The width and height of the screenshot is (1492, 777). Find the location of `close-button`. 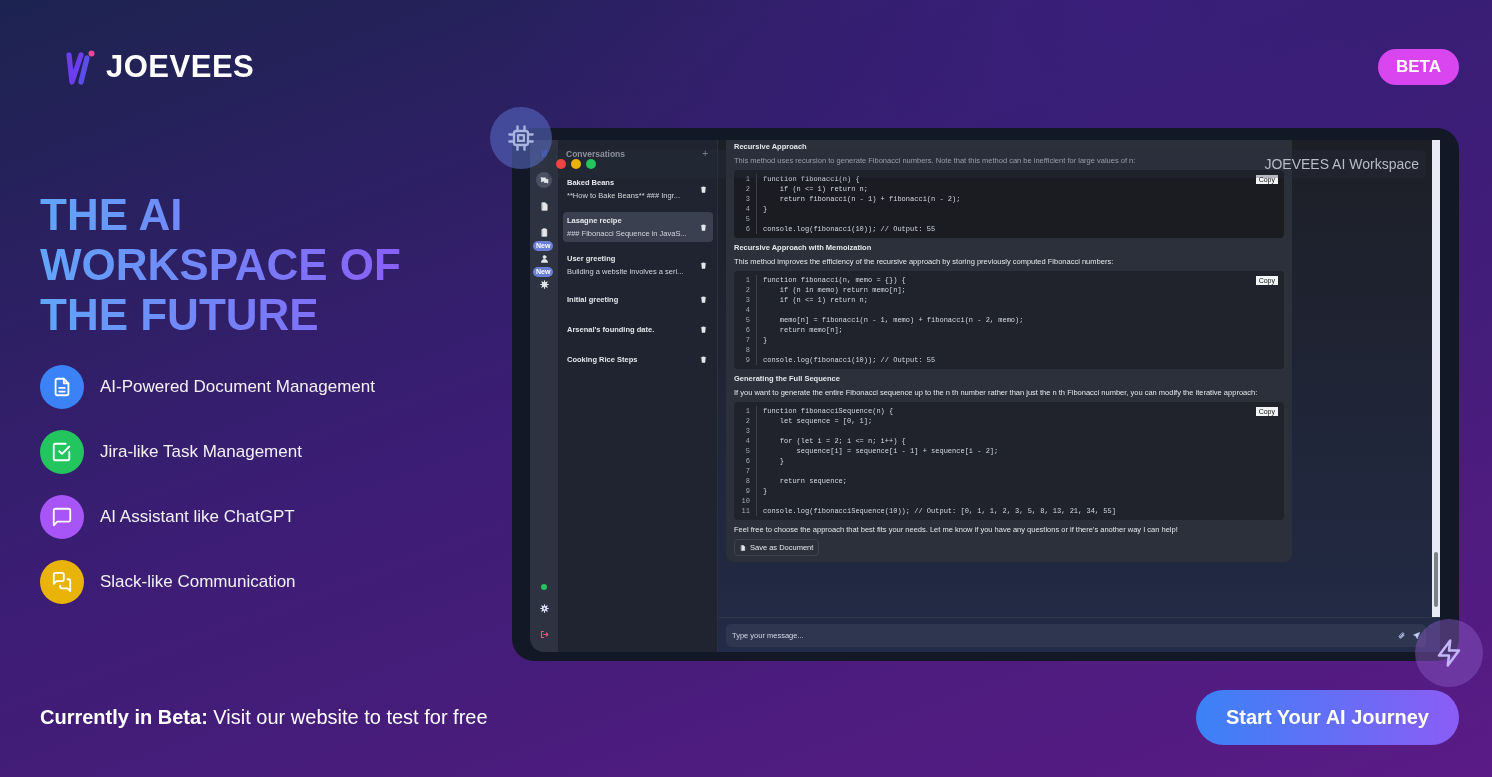

close-button is located at coordinates (561, 164).